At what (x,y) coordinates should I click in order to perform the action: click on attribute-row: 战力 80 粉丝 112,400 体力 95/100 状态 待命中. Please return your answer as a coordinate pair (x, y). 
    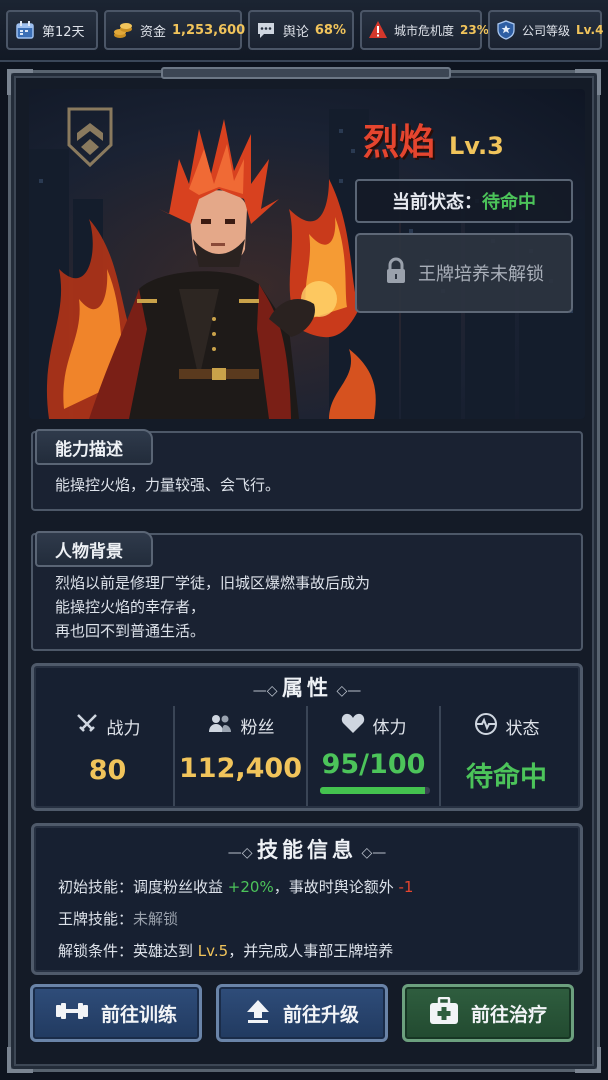
    Looking at the image, I should click on (307, 756).